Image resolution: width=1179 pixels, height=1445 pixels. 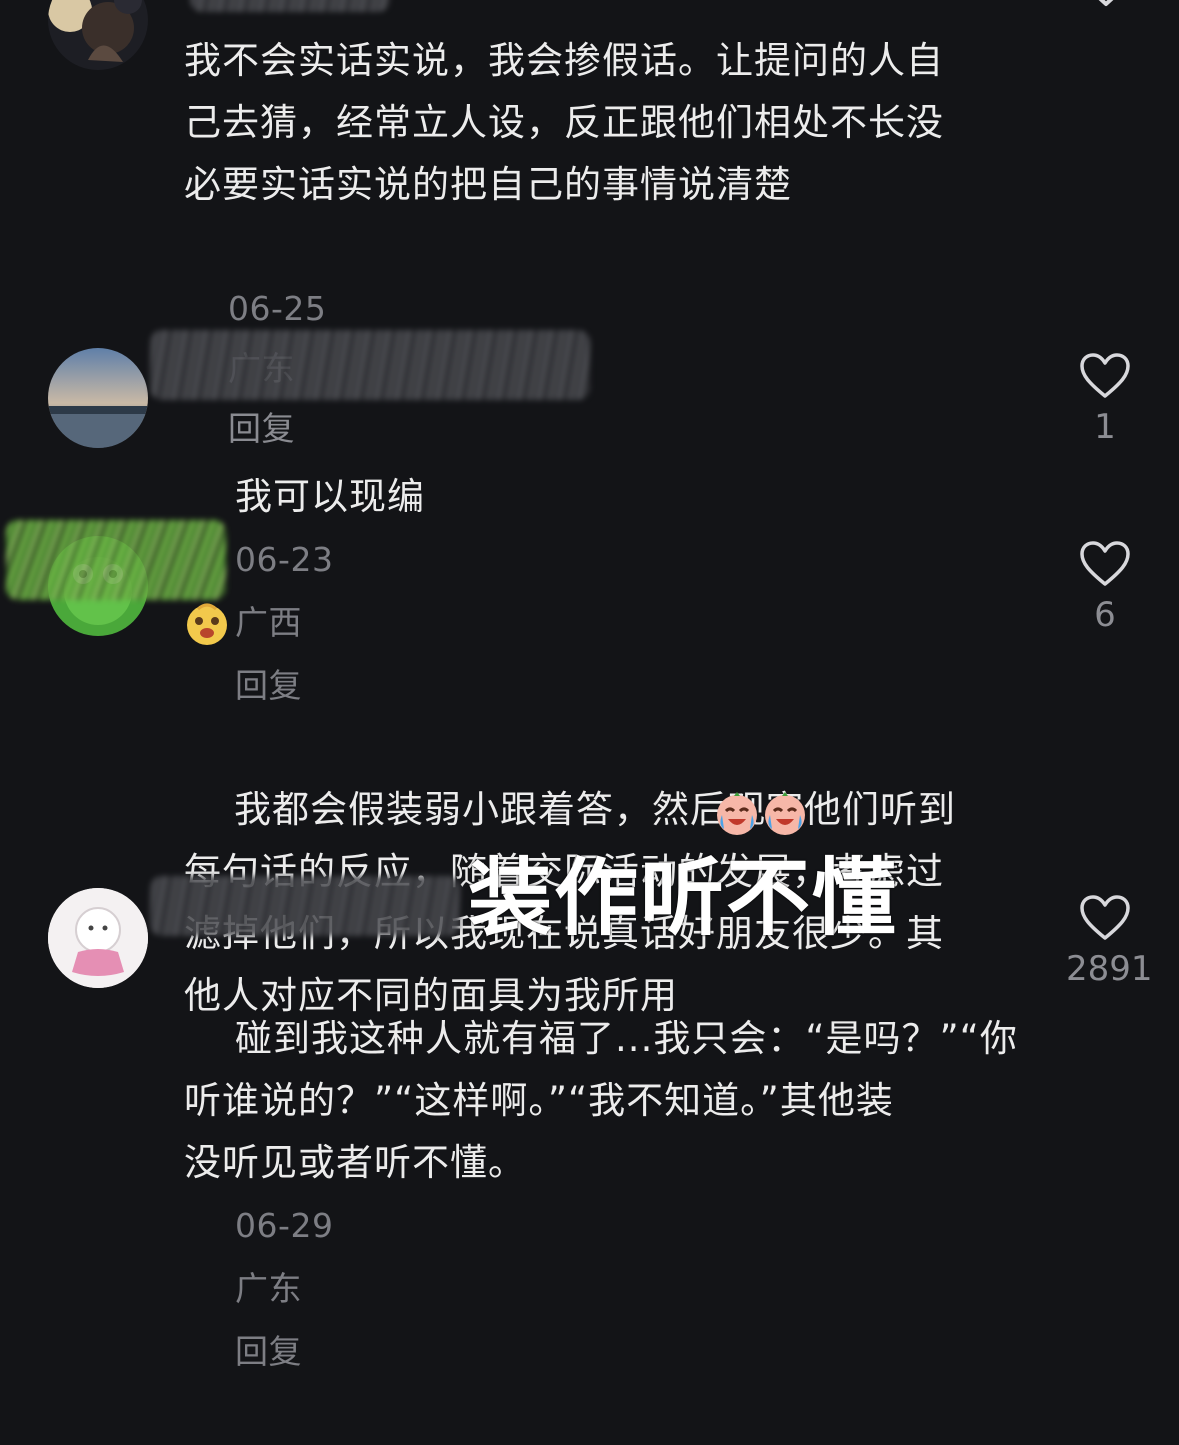 I want to click on emoji-group, so click(x=762, y=817).